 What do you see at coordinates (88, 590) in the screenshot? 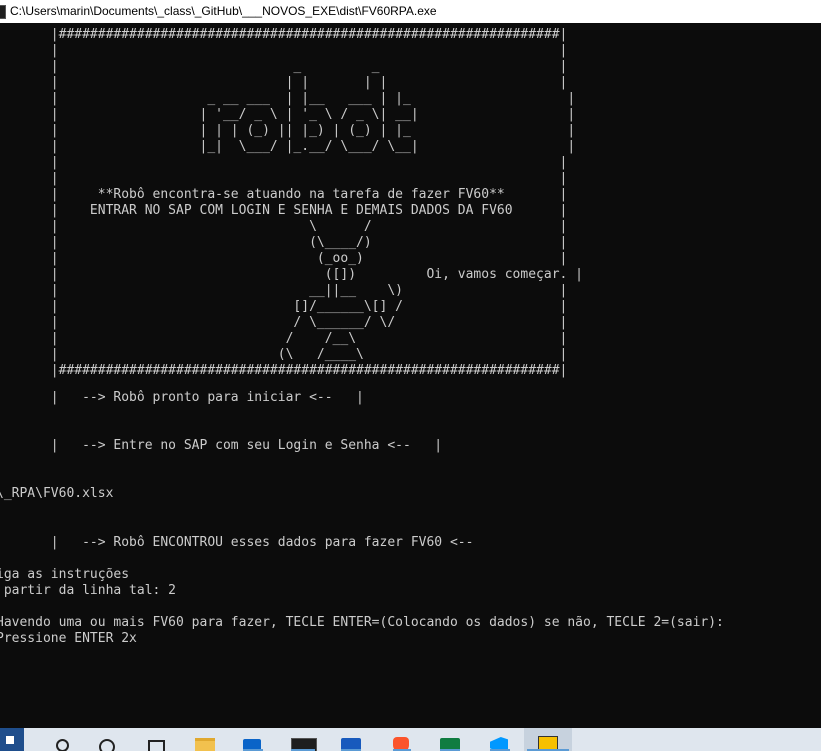
I see `console-line-6: partir da linha tal: 2` at bounding box center [88, 590].